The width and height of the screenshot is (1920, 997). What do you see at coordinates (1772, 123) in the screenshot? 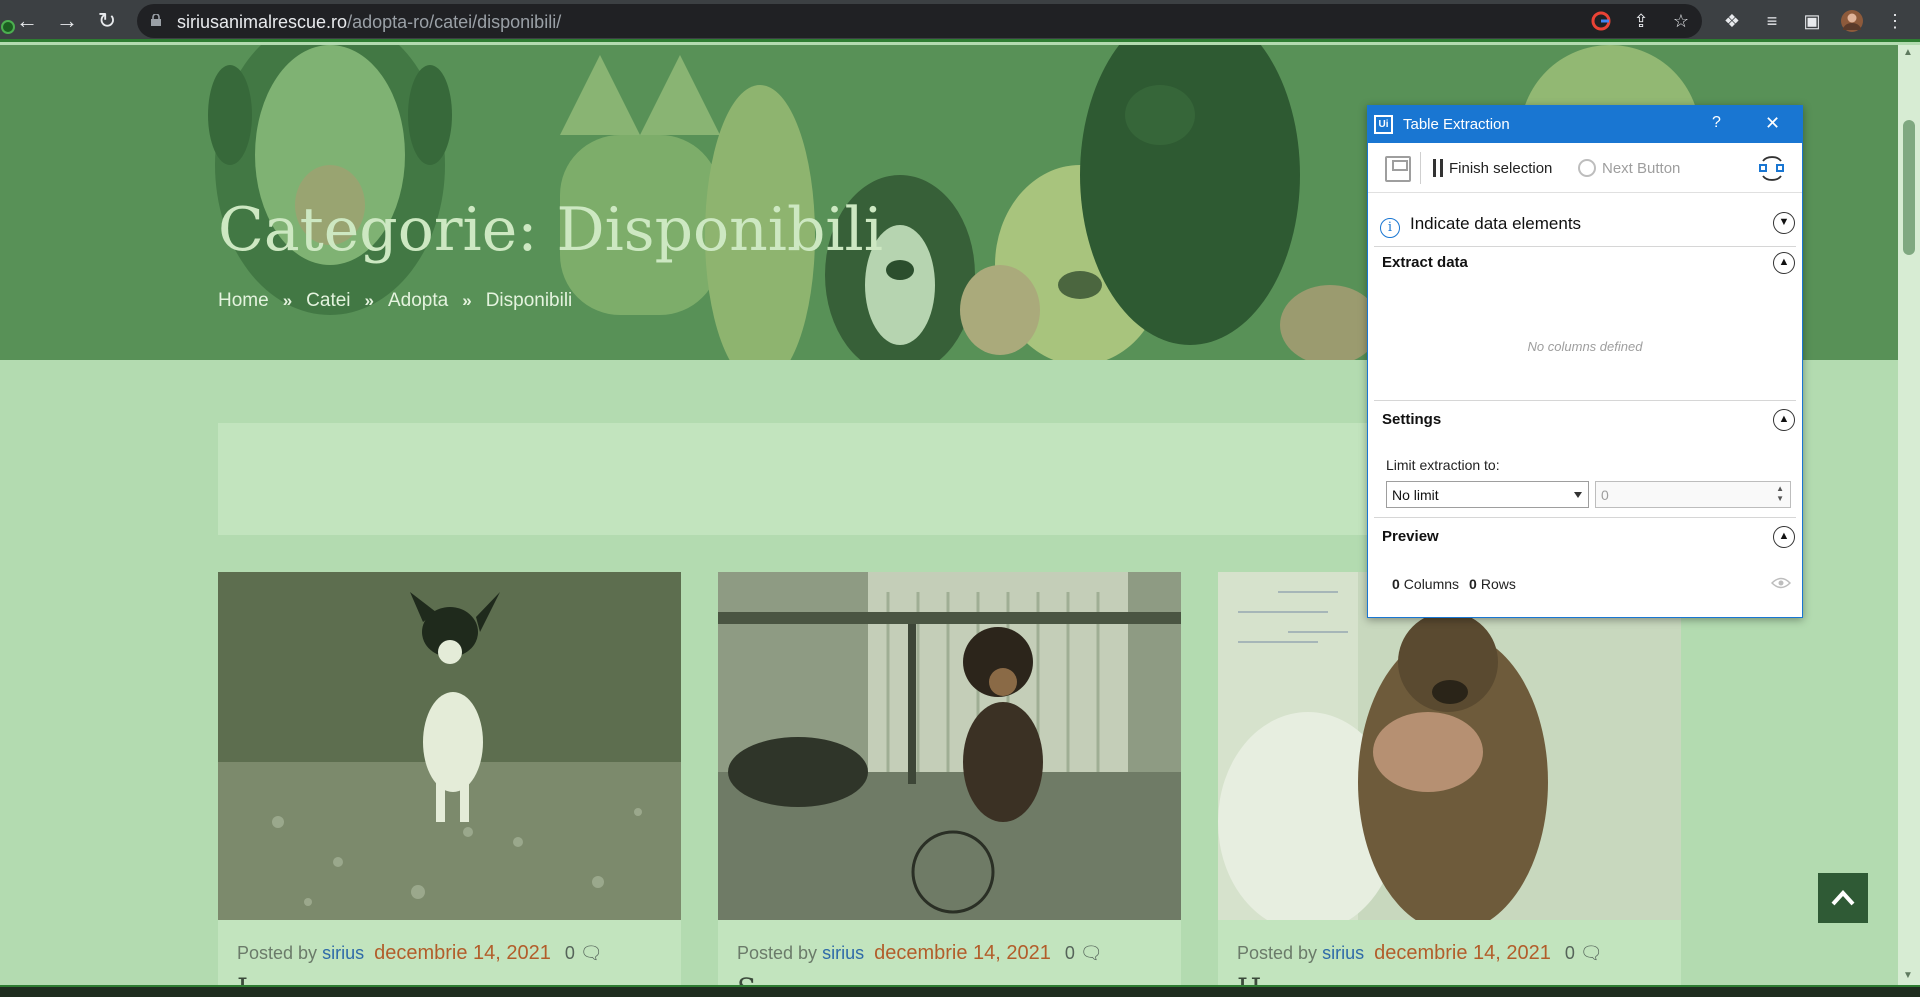
I see `close-icon: ✕` at bounding box center [1772, 123].